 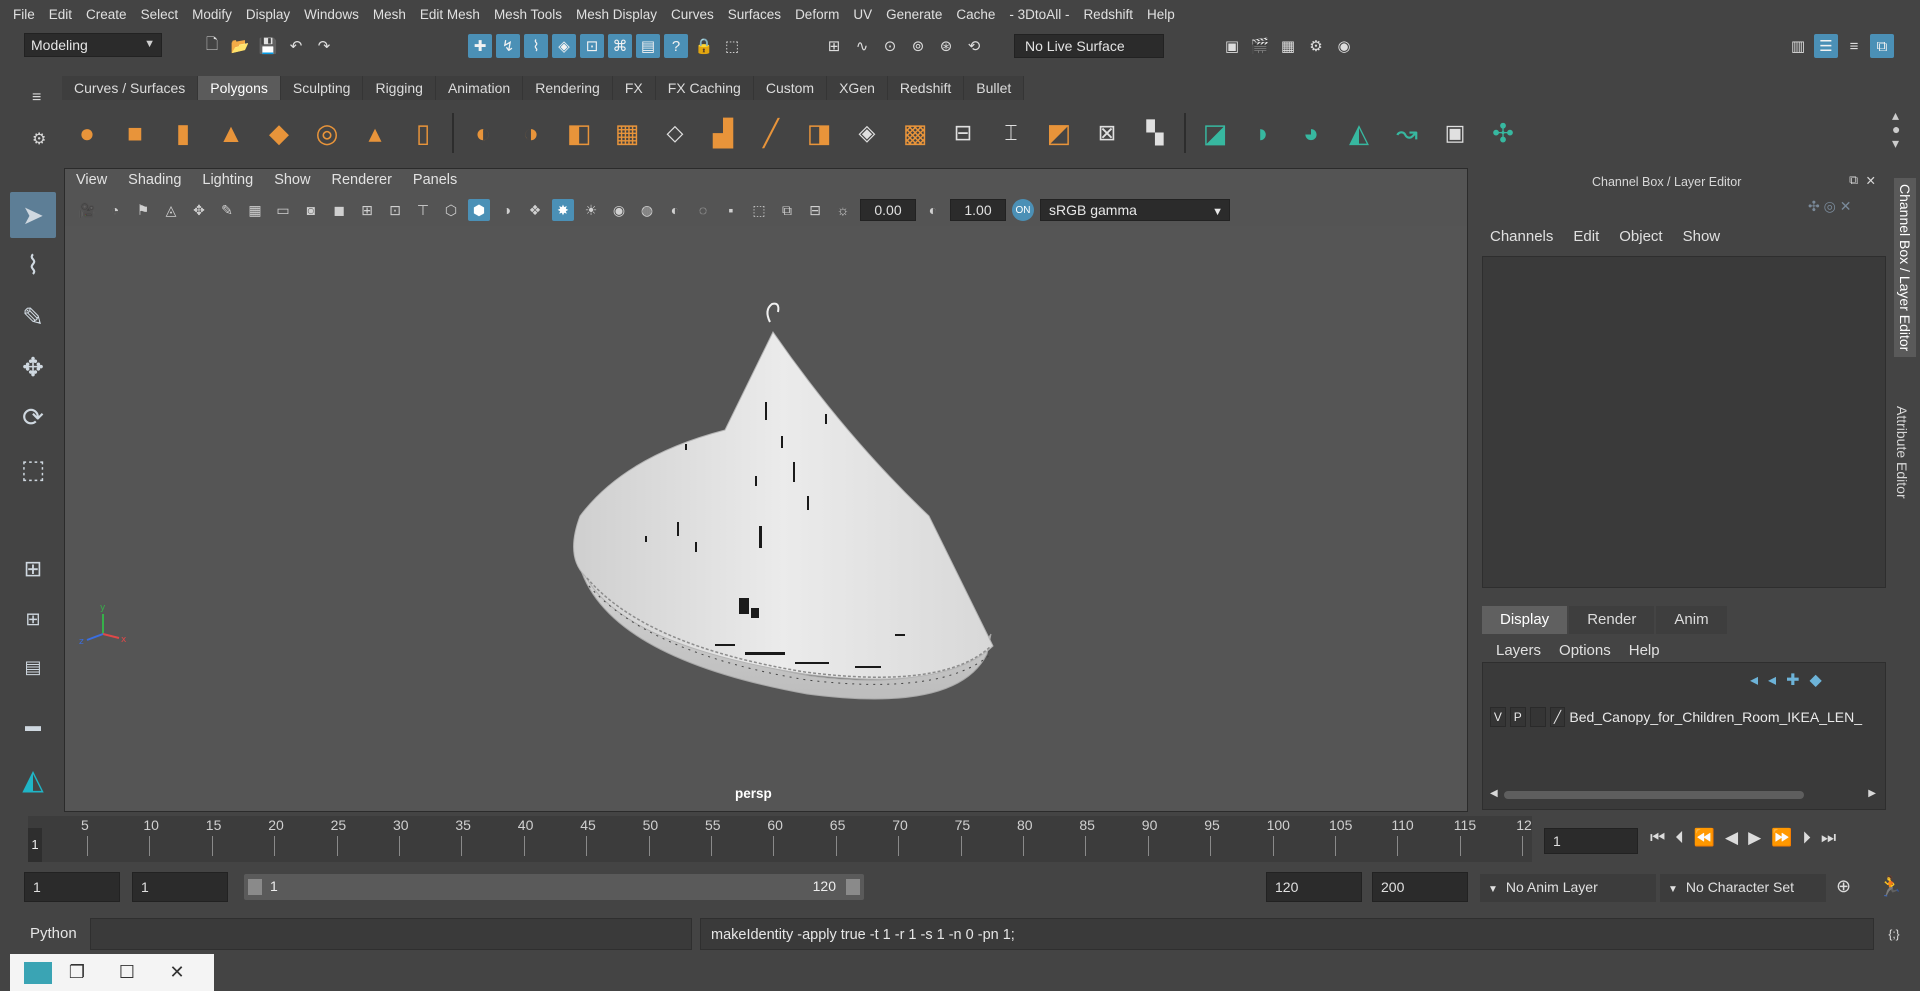 What do you see at coordinates (531, 133) in the screenshot?
I see `separate-icon: ◑` at bounding box center [531, 133].